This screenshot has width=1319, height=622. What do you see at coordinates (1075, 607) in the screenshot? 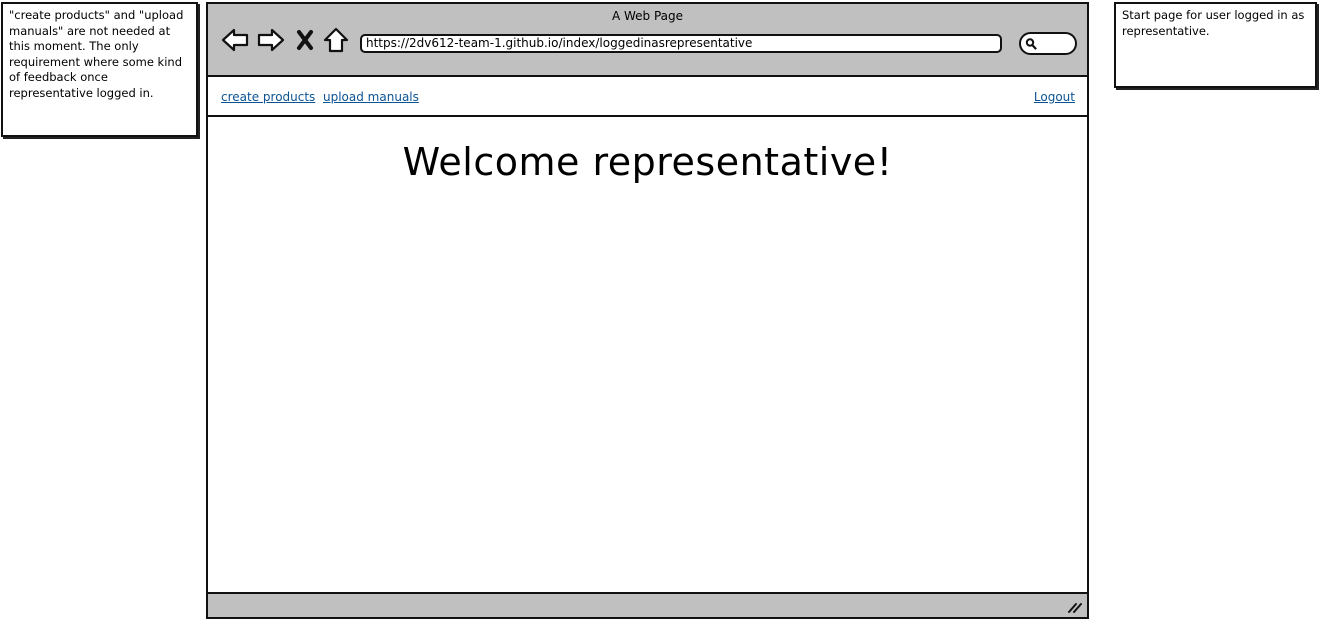
I see `resize-grip-icon` at bounding box center [1075, 607].